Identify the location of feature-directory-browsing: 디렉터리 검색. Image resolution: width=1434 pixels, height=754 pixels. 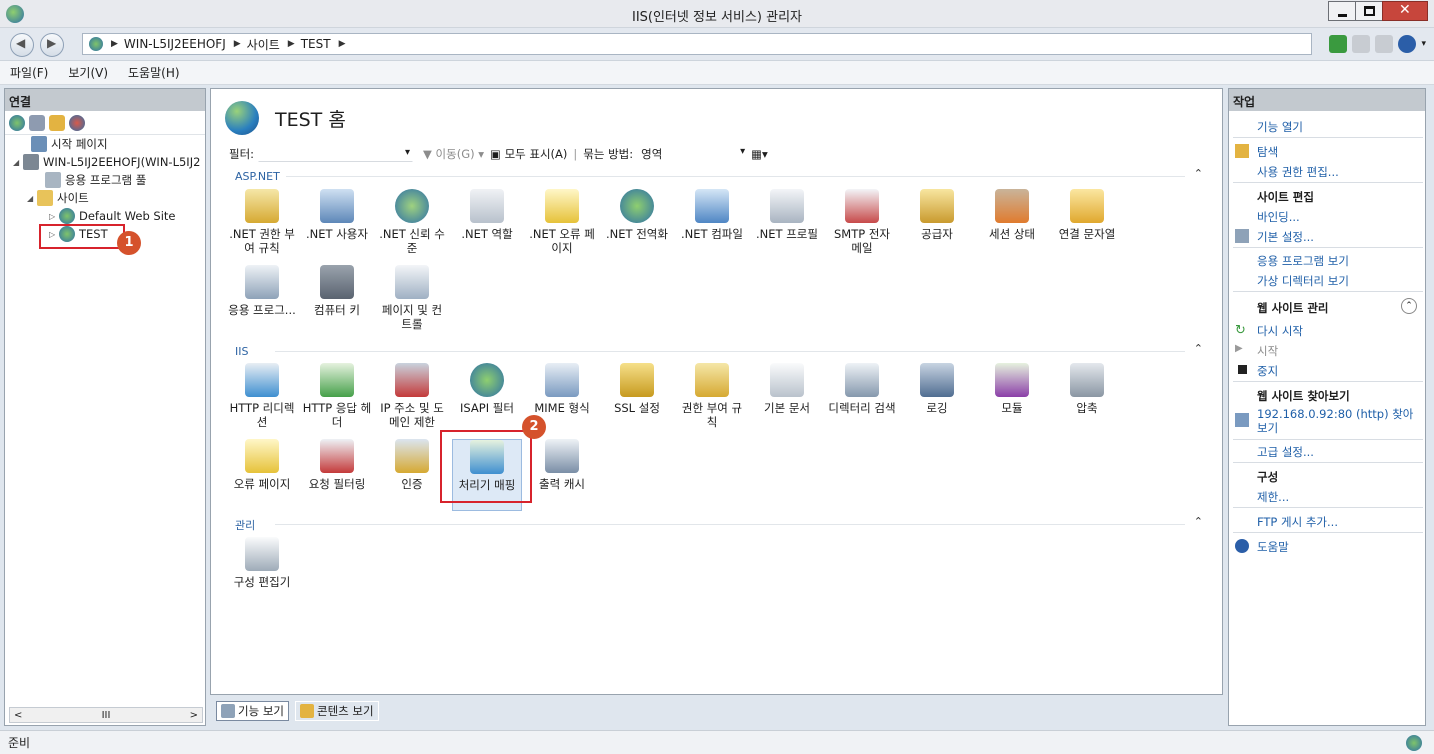
(862, 399).